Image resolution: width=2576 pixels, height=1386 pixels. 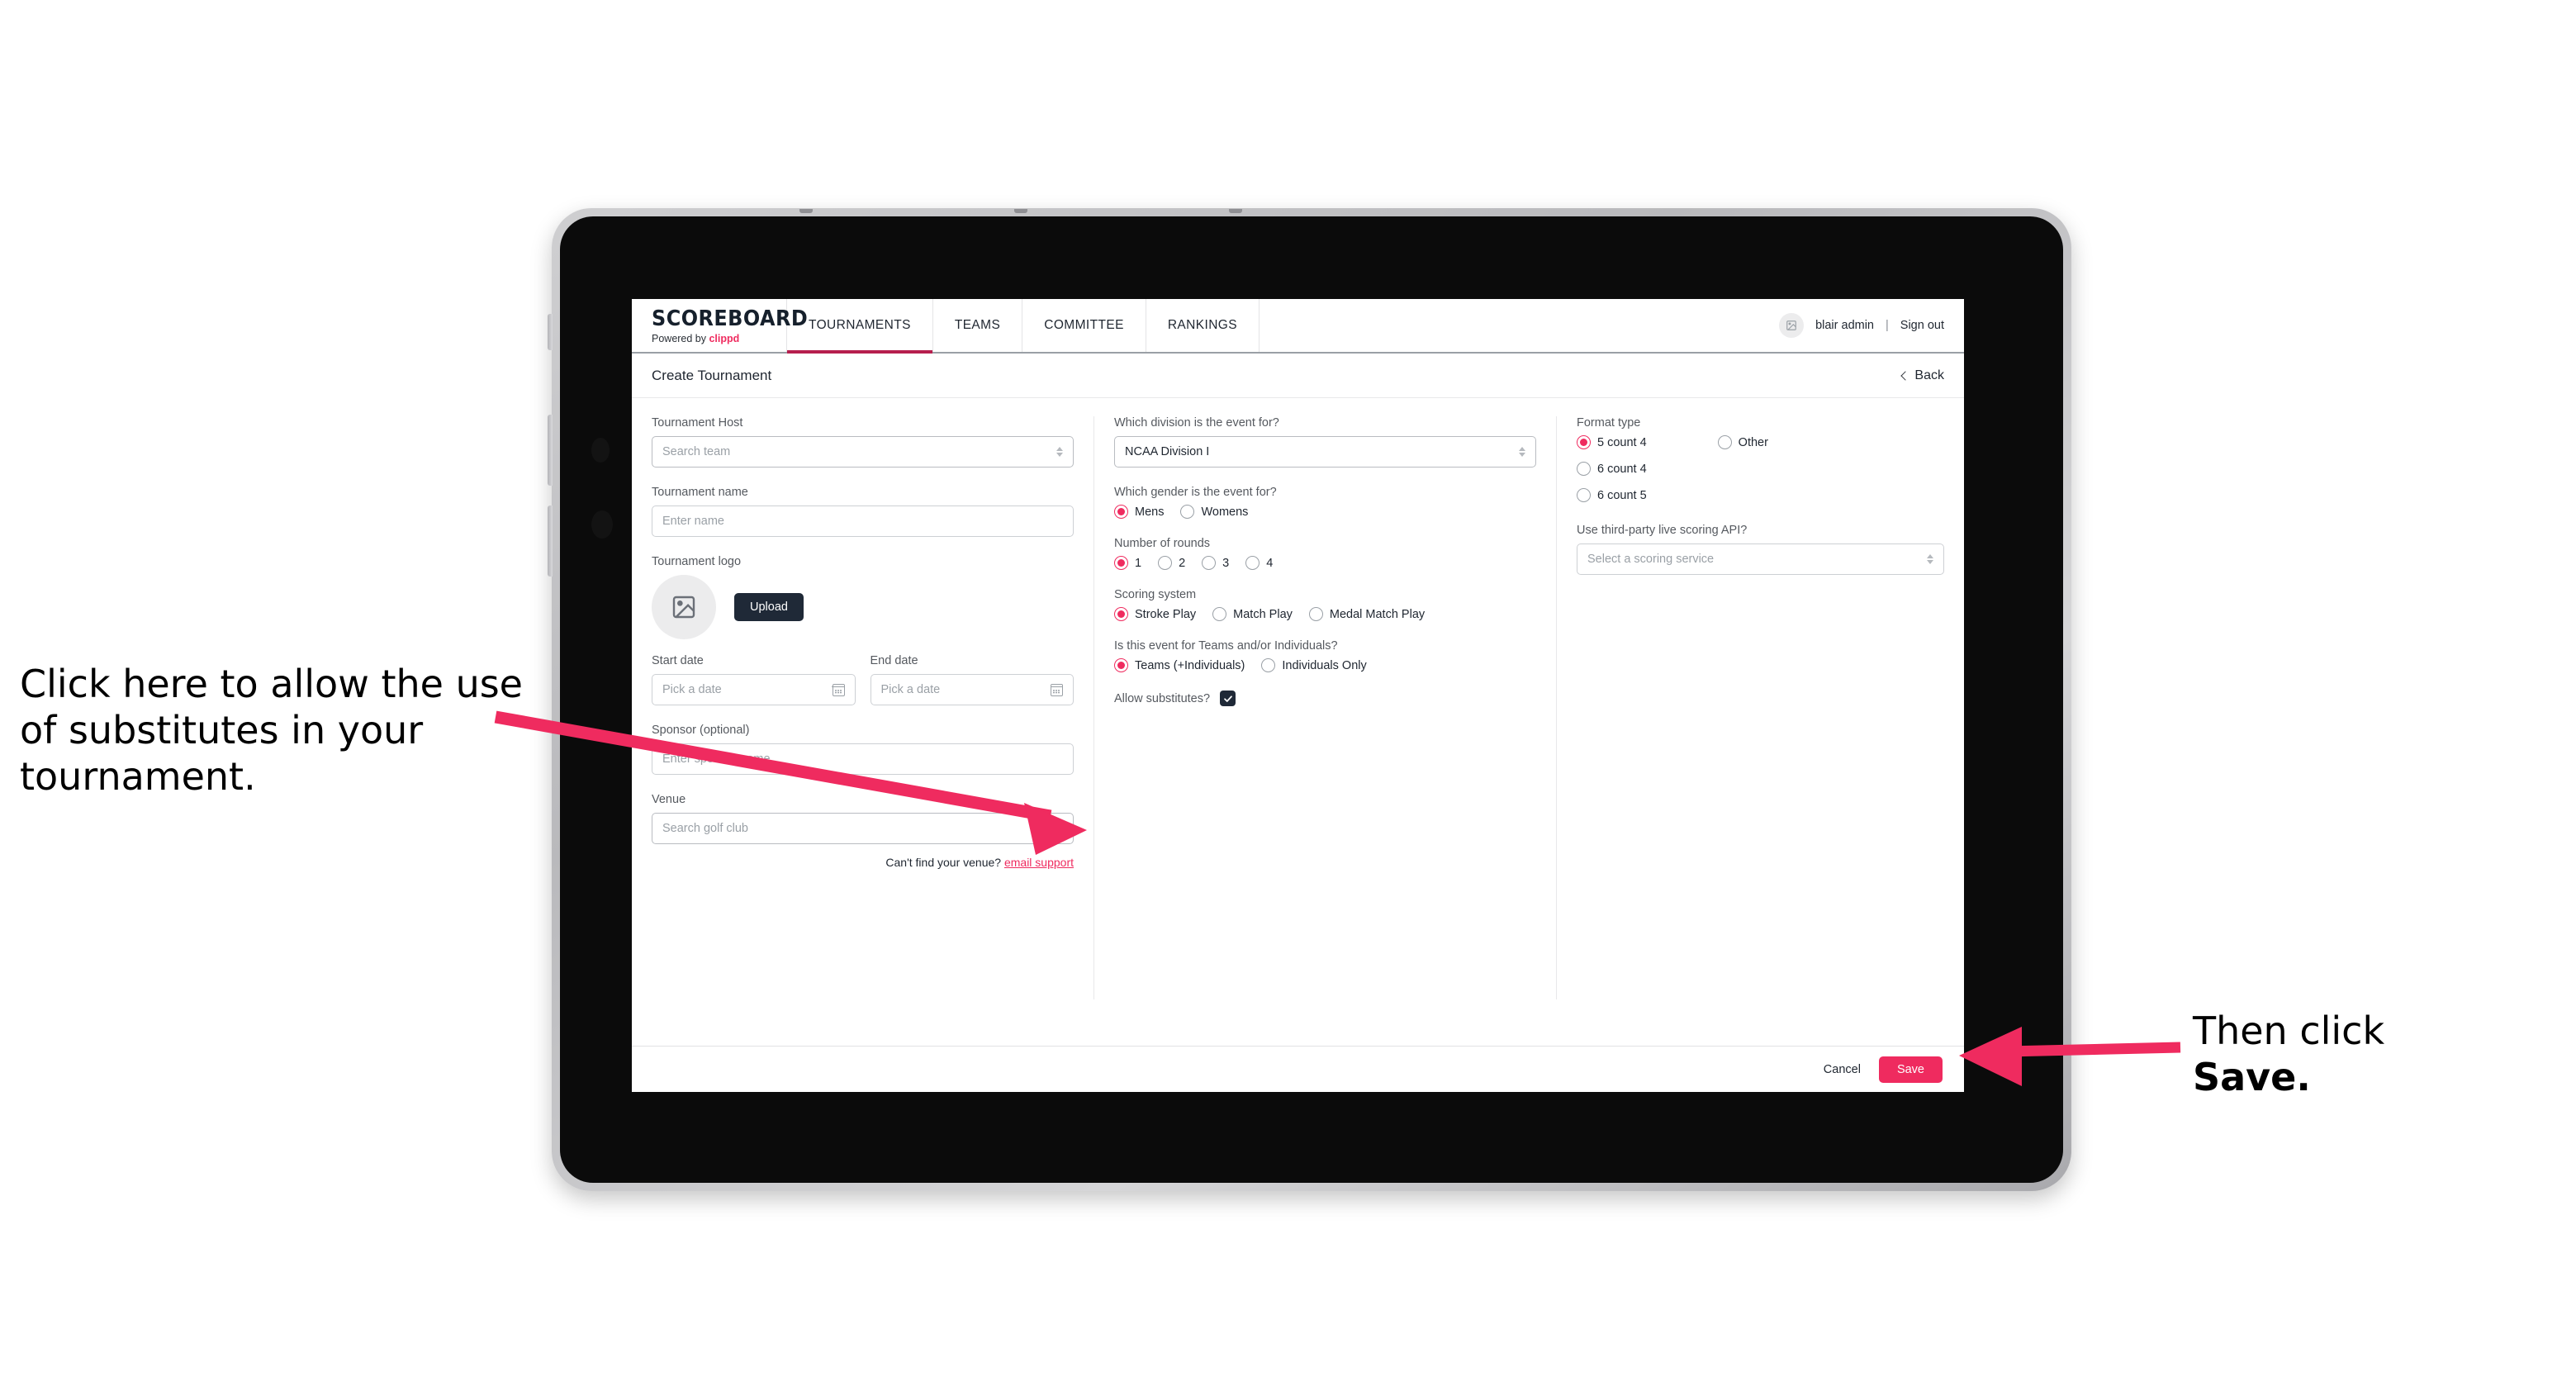 What do you see at coordinates (550, 450) in the screenshot?
I see `device-button-volume-up` at bounding box center [550, 450].